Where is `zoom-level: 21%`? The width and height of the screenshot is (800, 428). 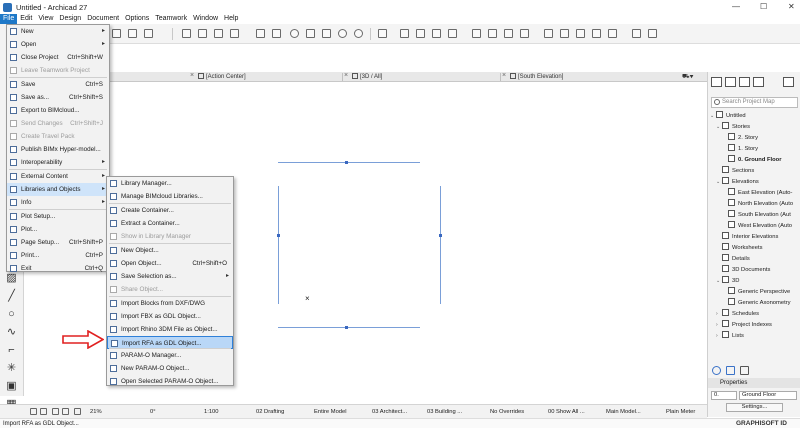
zoom-level: 21% is located at coordinates (96, 412).